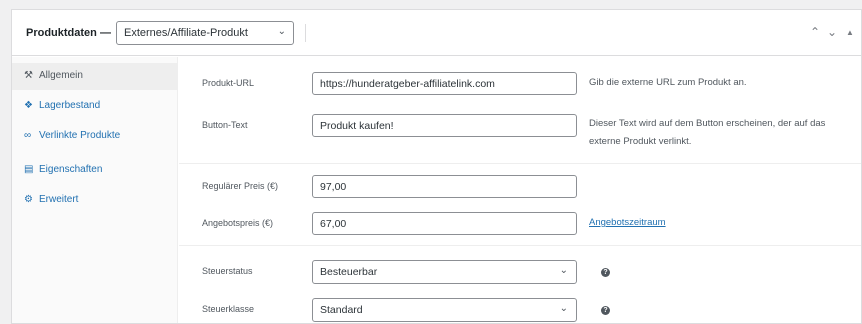  Describe the element at coordinates (341, 310) in the screenshot. I see `tax-class-value: Standard` at that location.